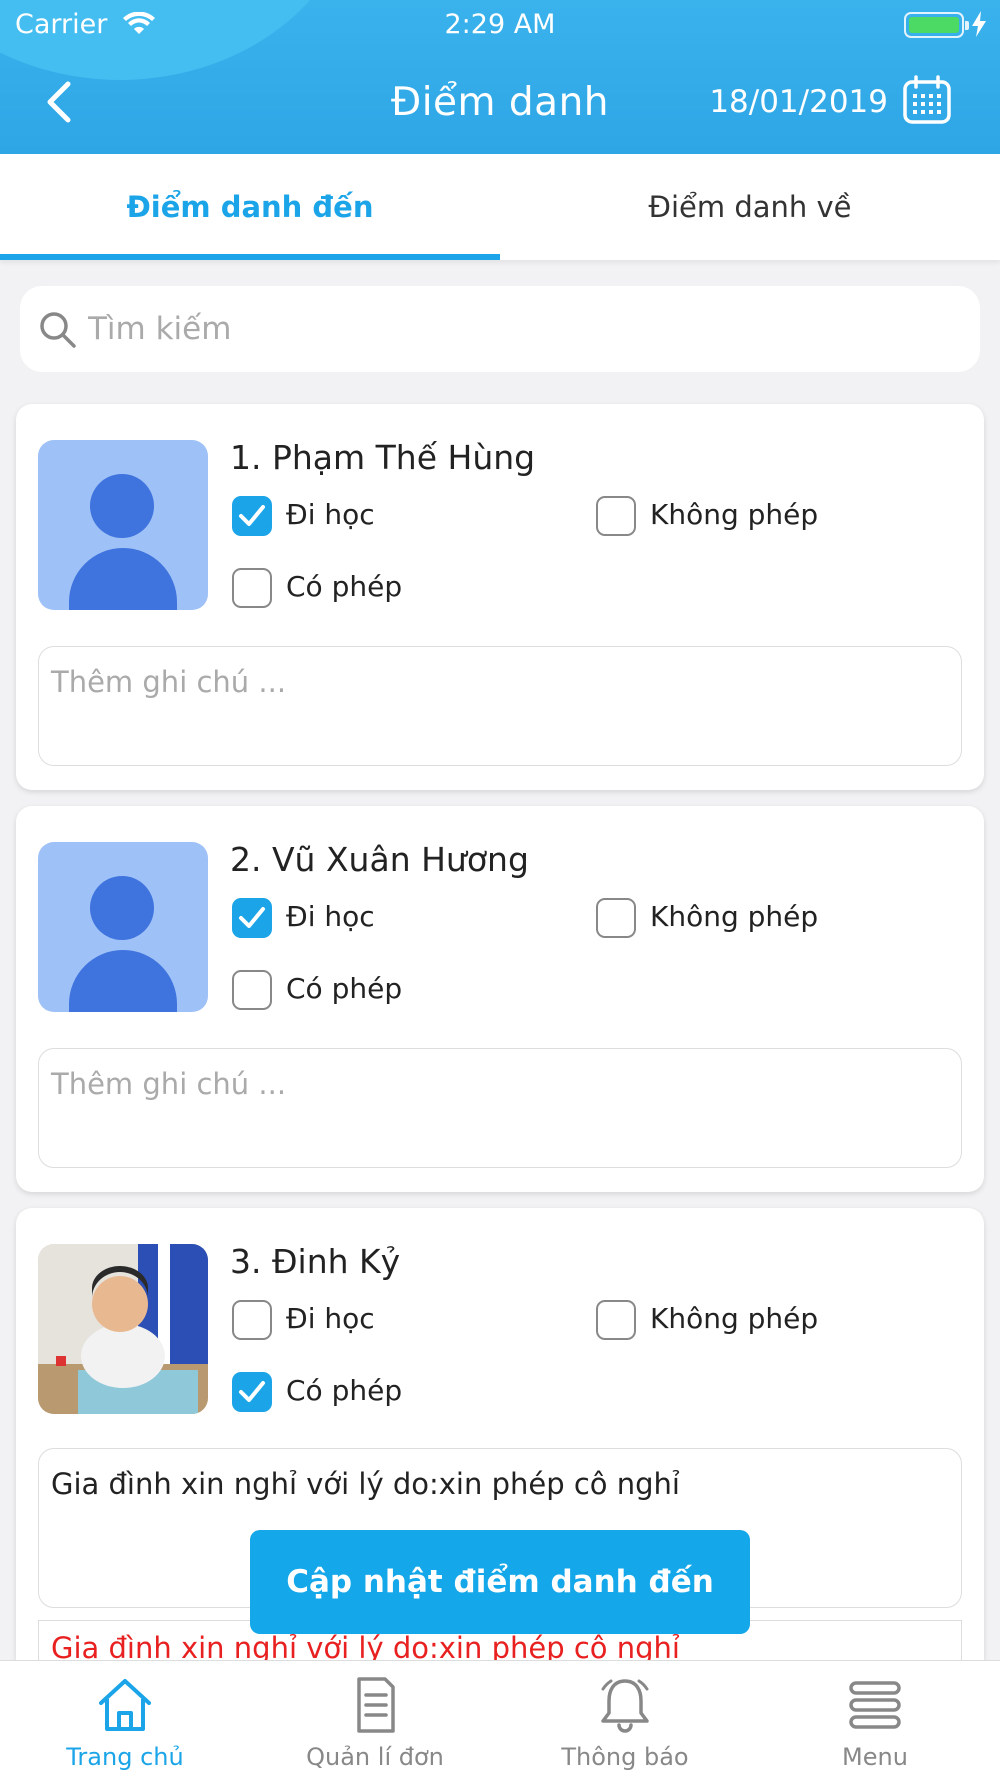 This screenshot has width=1000, height=1778. I want to click on tabbar-label: Trang chủ, so click(125, 1757).